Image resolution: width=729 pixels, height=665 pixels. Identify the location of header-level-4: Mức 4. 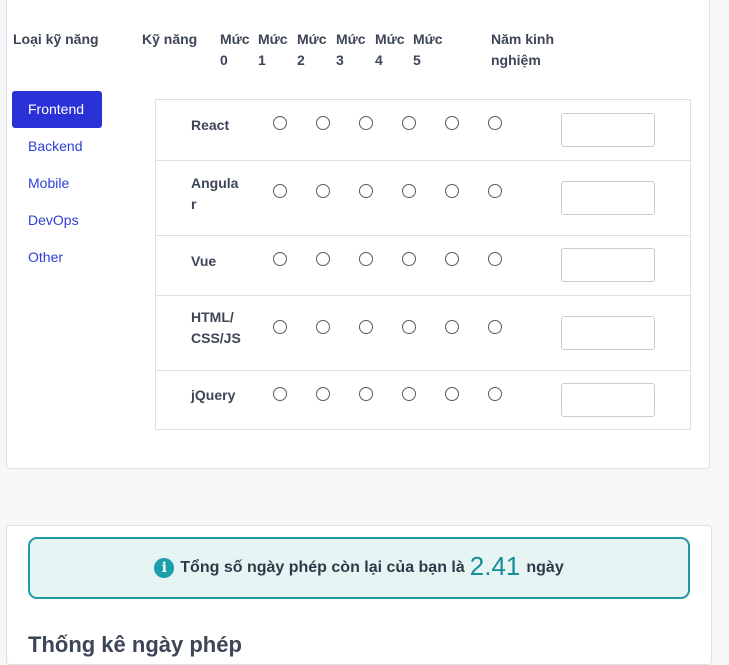
(390, 49).